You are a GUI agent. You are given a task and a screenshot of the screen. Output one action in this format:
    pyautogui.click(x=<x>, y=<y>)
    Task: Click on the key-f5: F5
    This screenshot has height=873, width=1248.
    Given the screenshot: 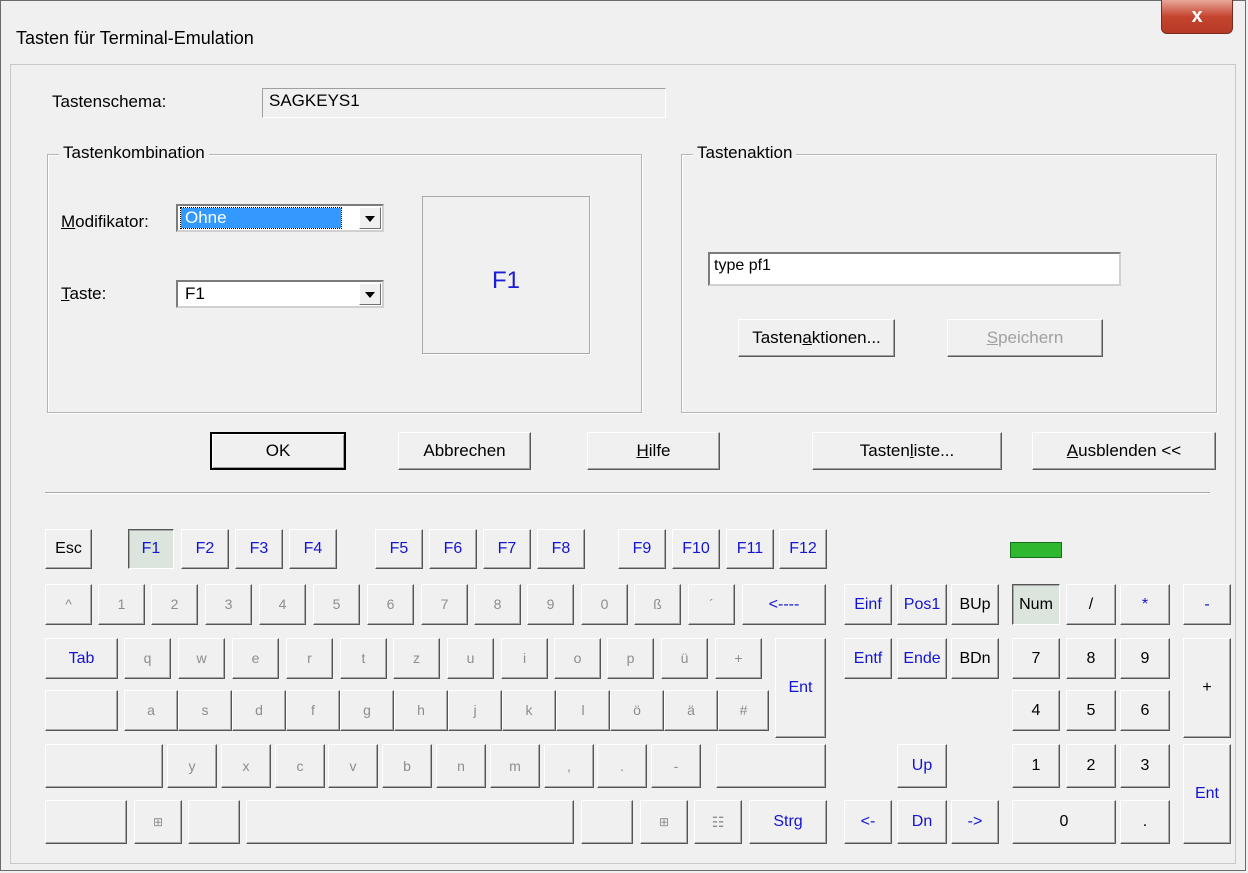 What is the action you would take?
    pyautogui.click(x=399, y=549)
    